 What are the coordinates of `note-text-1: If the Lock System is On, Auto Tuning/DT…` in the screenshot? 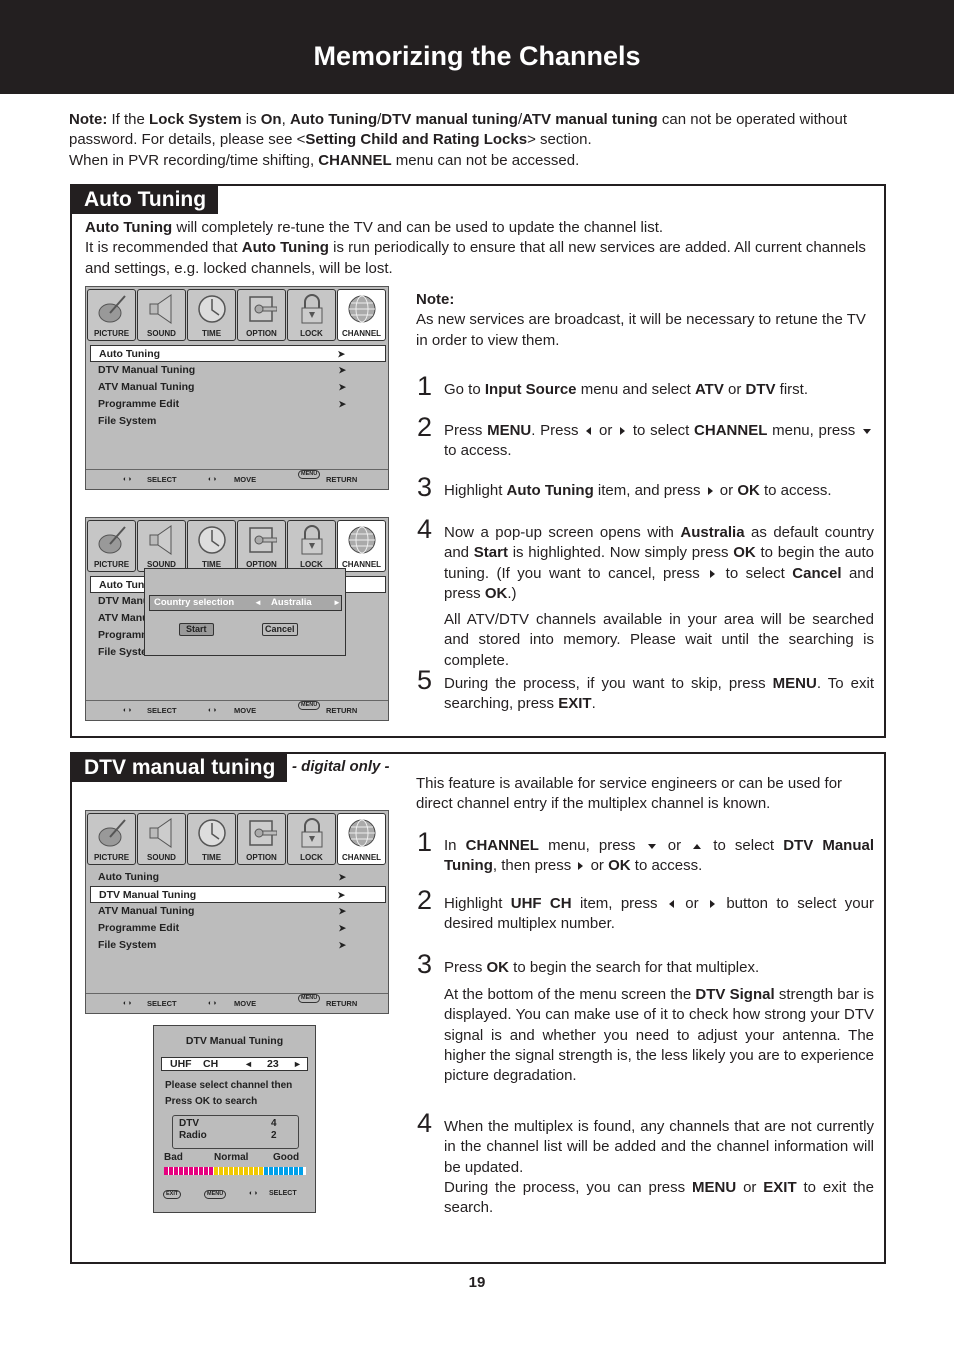 It's located at (458, 130).